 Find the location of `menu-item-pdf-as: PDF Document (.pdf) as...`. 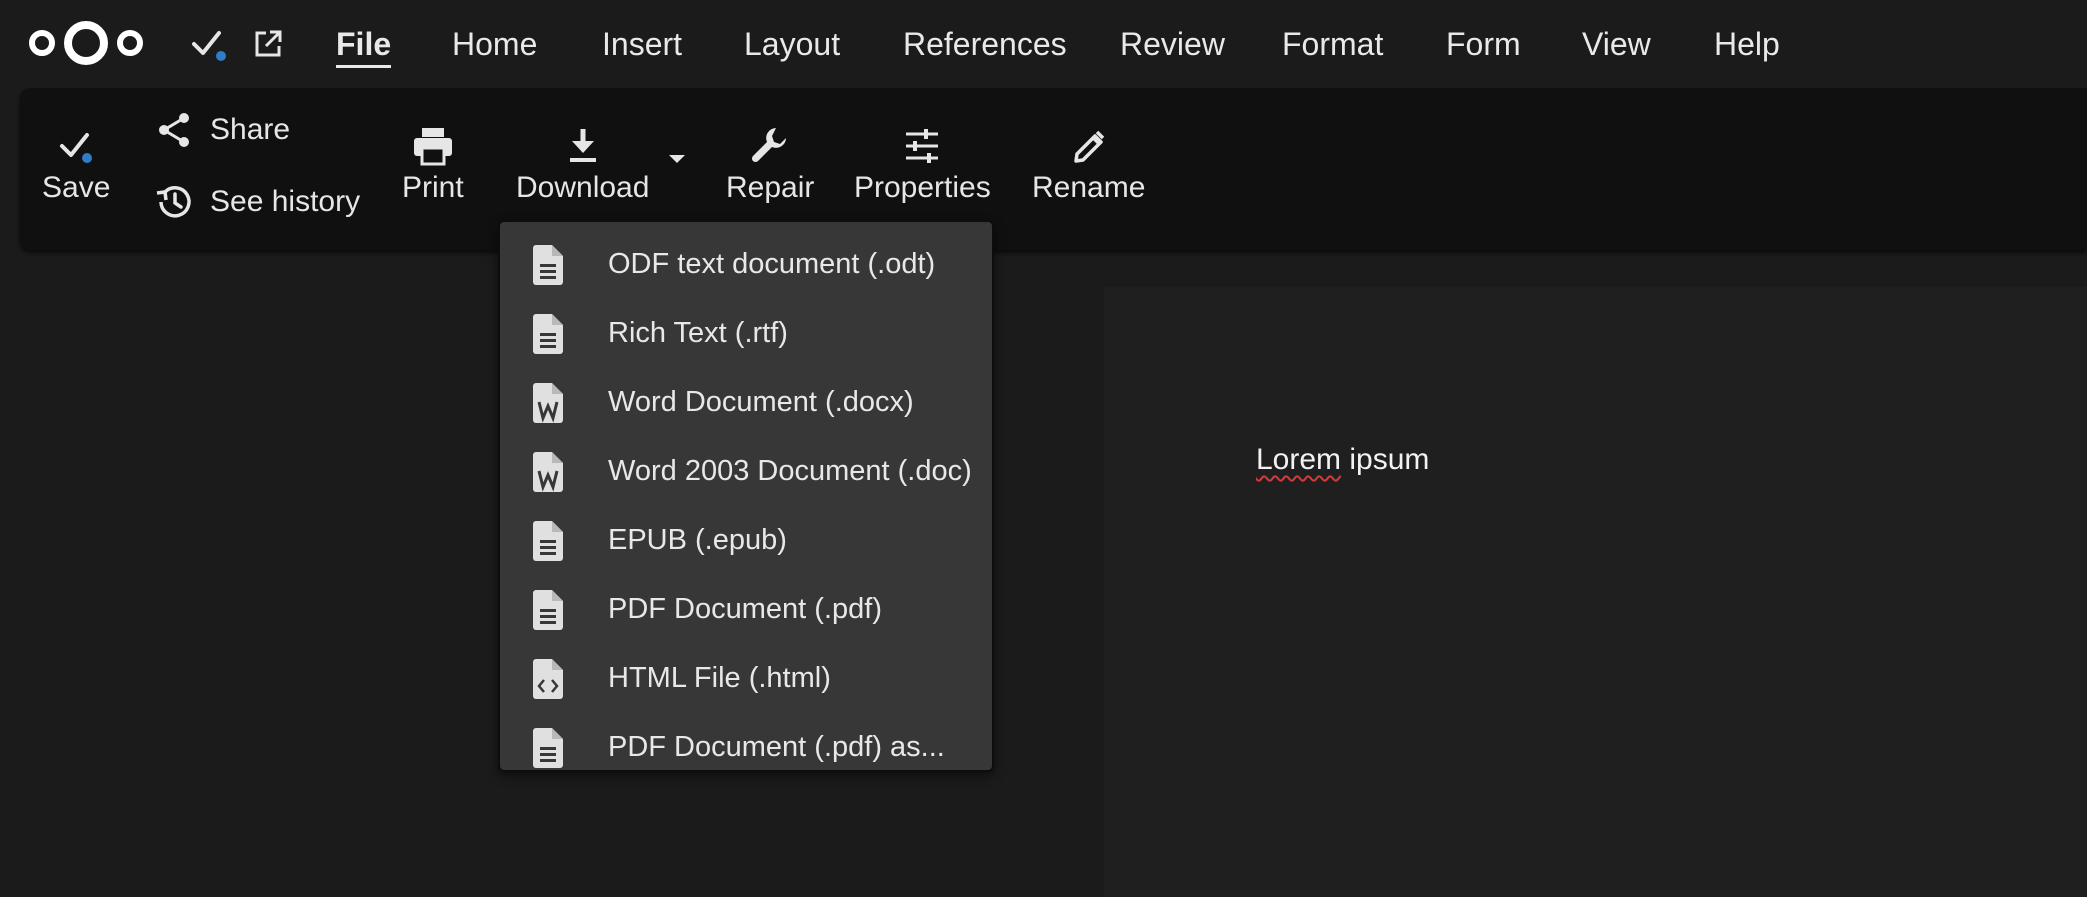

menu-item-pdf-as: PDF Document (.pdf) as... is located at coordinates (746, 747).